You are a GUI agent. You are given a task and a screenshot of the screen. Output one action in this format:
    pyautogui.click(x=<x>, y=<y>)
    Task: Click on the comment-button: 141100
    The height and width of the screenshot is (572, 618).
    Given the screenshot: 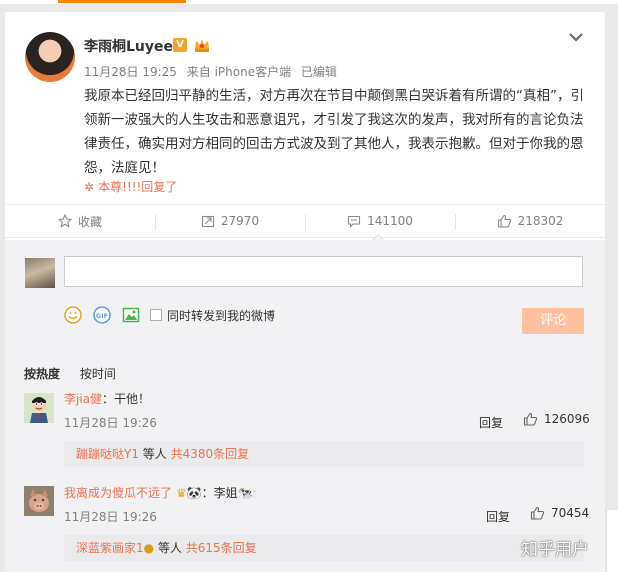 What is the action you would take?
    pyautogui.click(x=380, y=221)
    